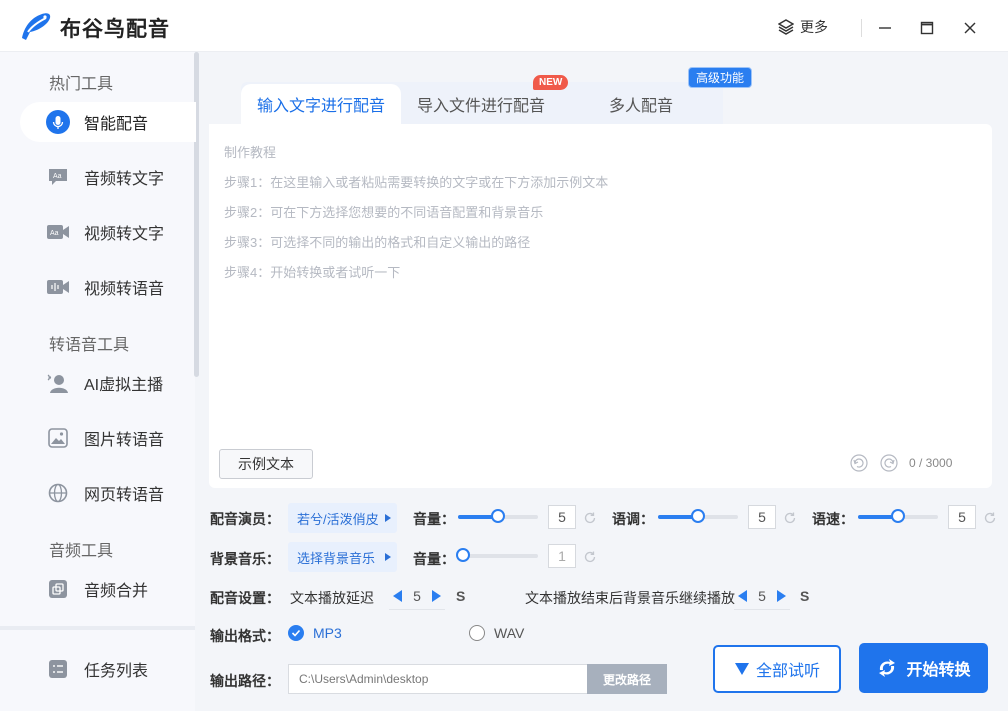 This screenshot has height=711, width=1008. I want to click on change-path-button: 更改路径, so click(627, 679).